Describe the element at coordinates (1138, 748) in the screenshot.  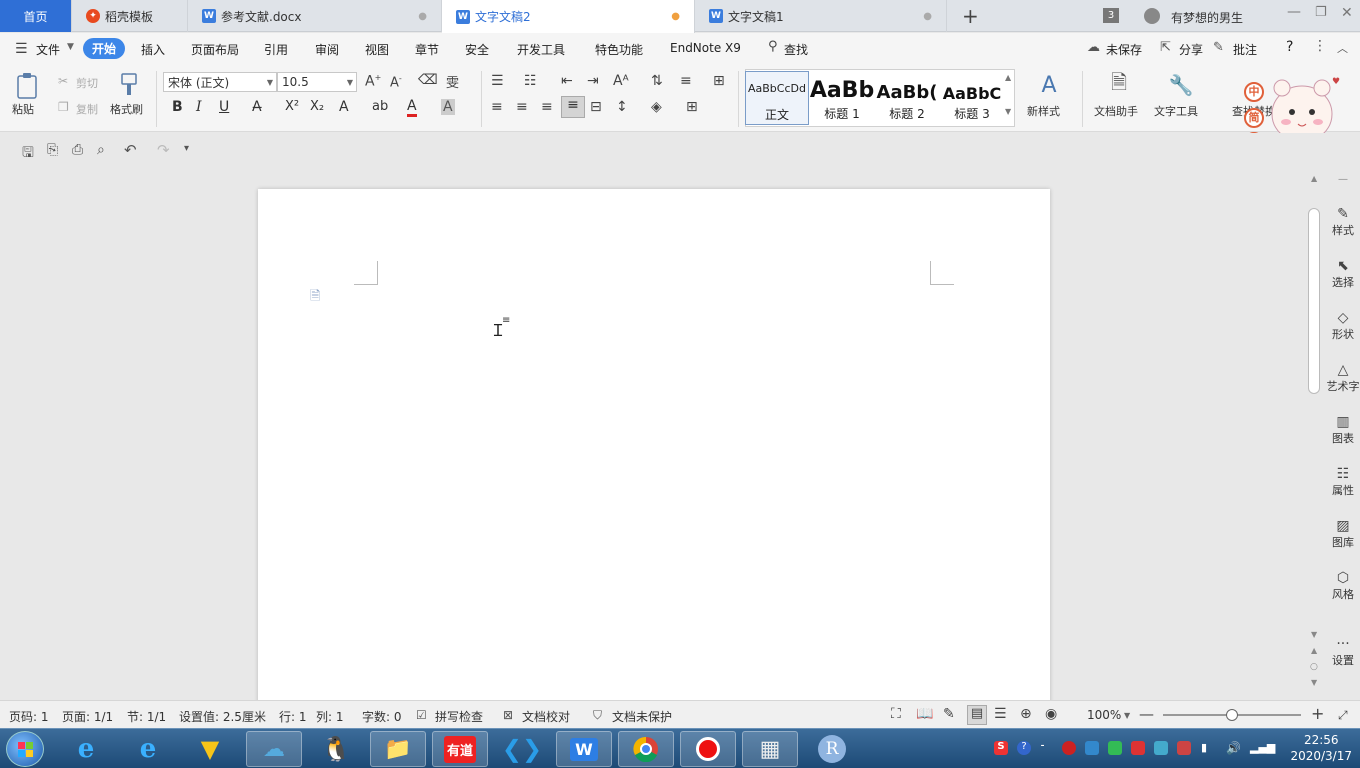
I see `app-tray-icon` at that location.